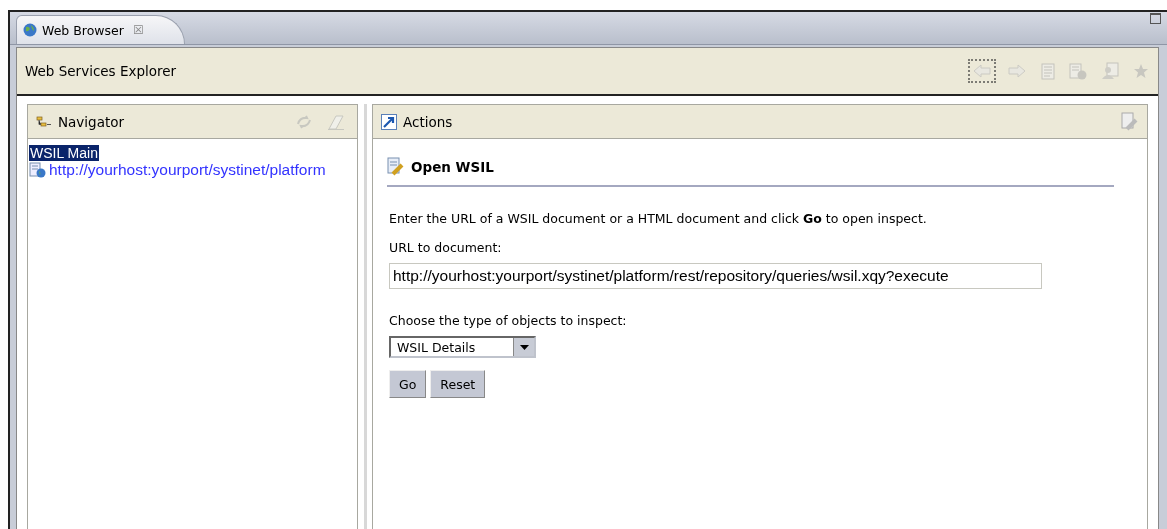 This screenshot has height=529, width=1167. What do you see at coordinates (304, 121) in the screenshot?
I see `sync-icon` at bounding box center [304, 121].